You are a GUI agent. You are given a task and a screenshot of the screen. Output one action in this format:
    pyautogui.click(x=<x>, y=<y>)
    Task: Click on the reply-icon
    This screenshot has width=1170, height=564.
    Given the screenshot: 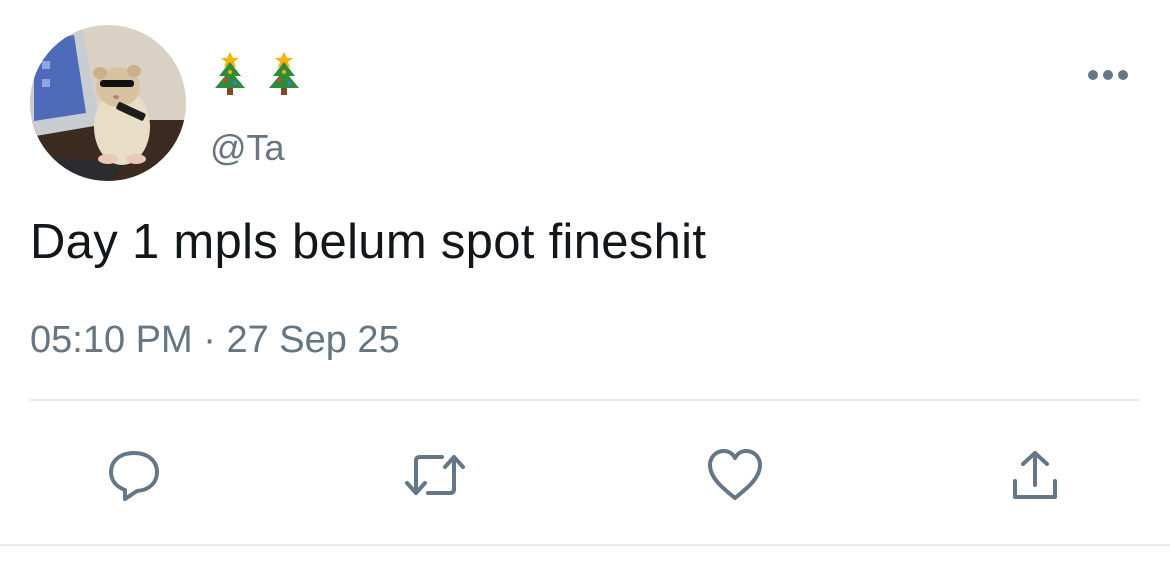 What is the action you would take?
    pyautogui.click(x=134, y=476)
    